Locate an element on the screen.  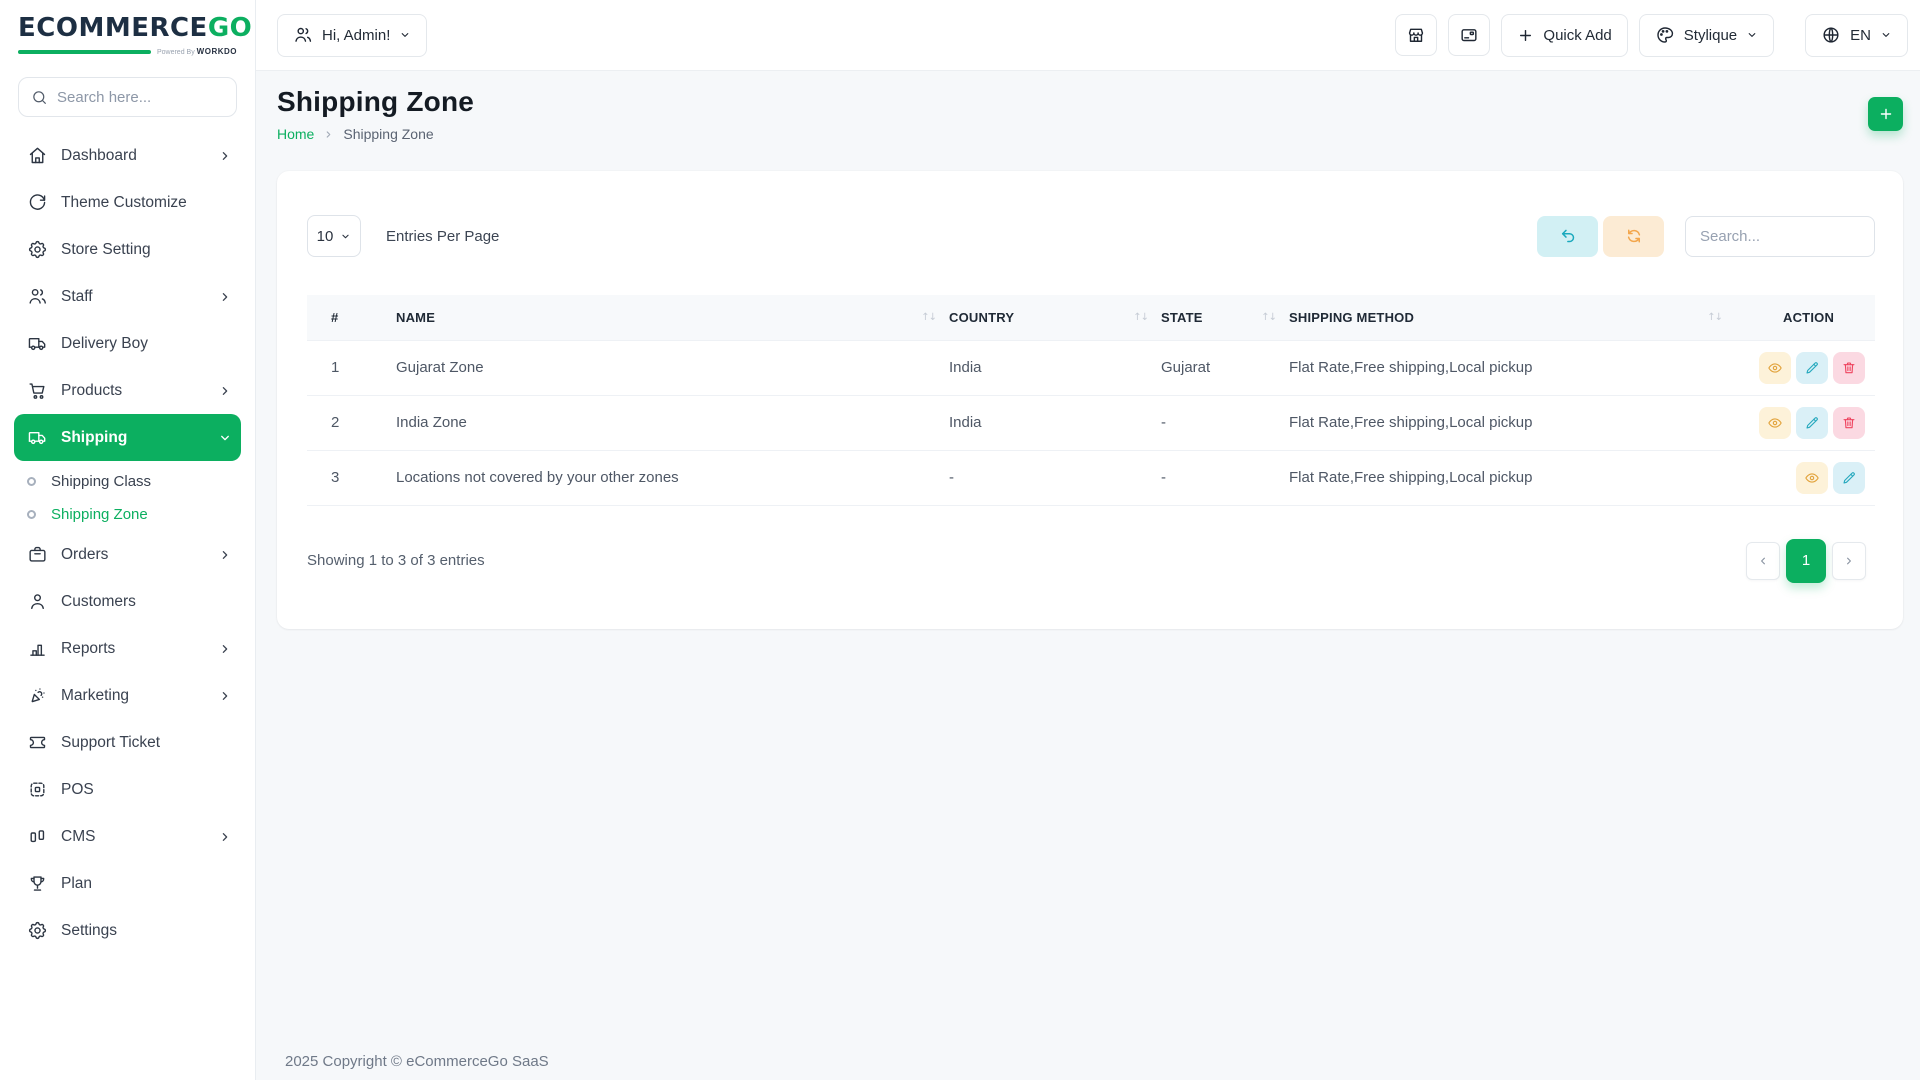
table-search-input is located at coordinates (1780, 236).